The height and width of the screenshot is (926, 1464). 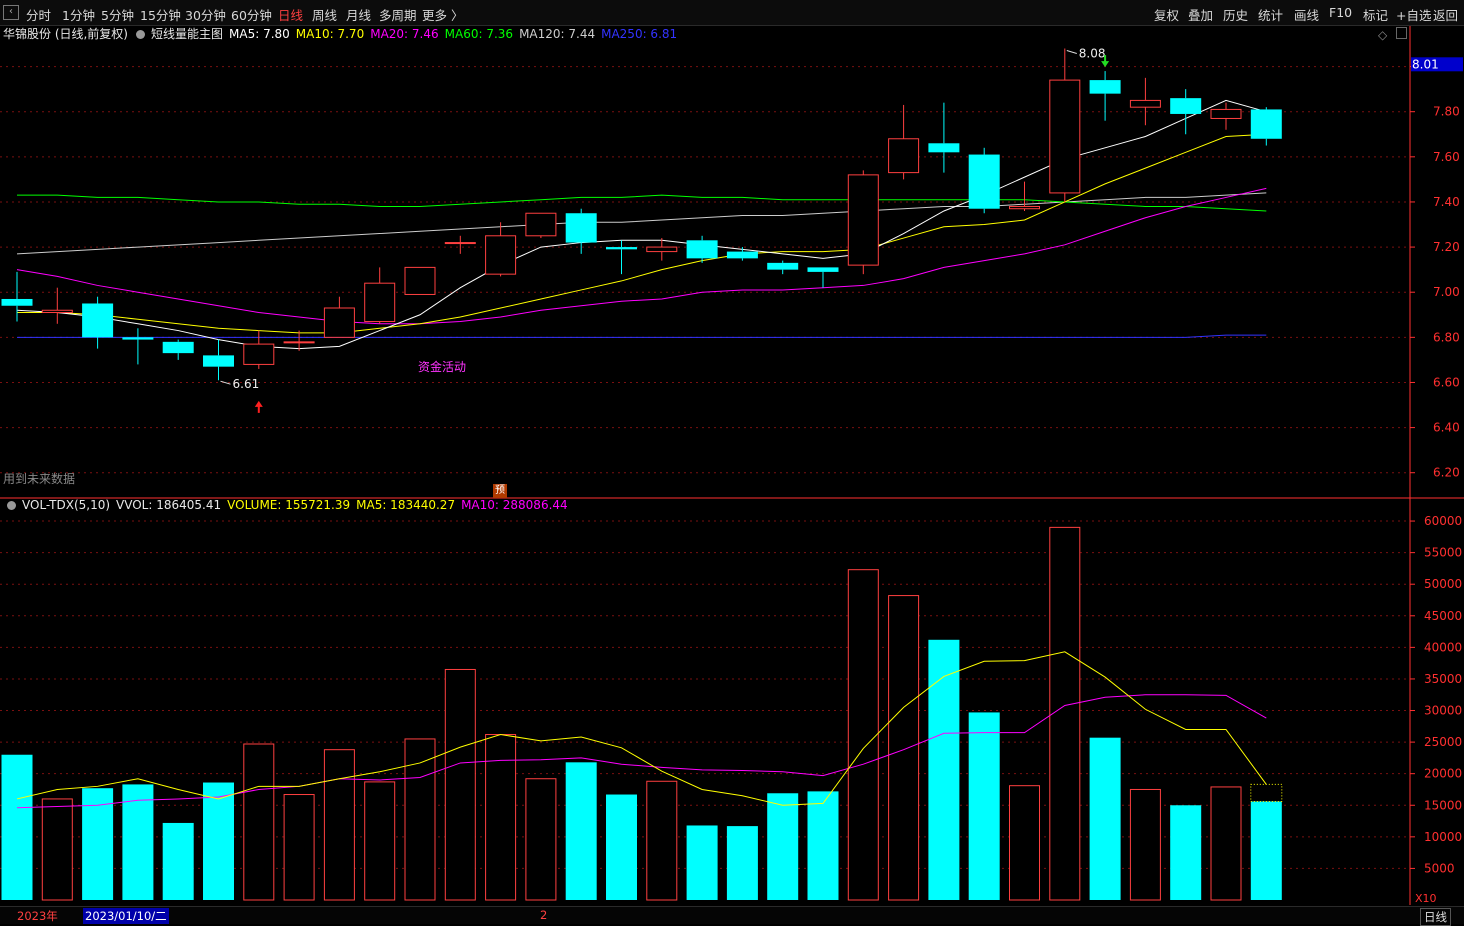 I want to click on price-tick-label: 7.40, so click(x=1446, y=202).